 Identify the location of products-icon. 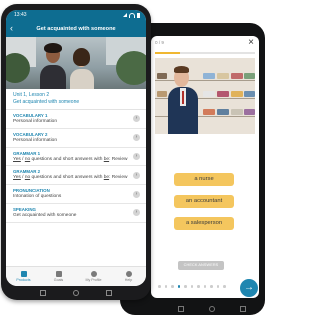
(23, 274).